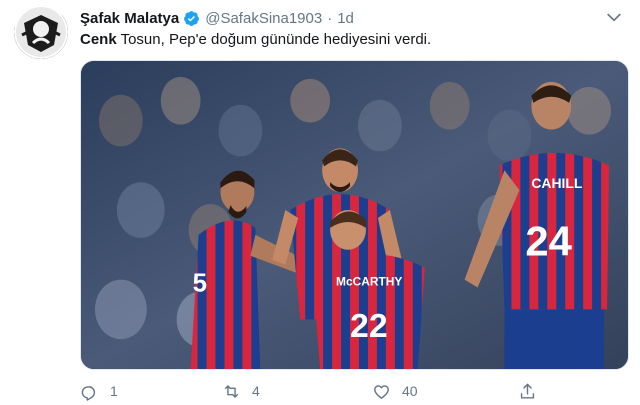 The image size is (640, 405). What do you see at coordinates (345, 18) in the screenshot?
I see `timestamp: 1d` at bounding box center [345, 18].